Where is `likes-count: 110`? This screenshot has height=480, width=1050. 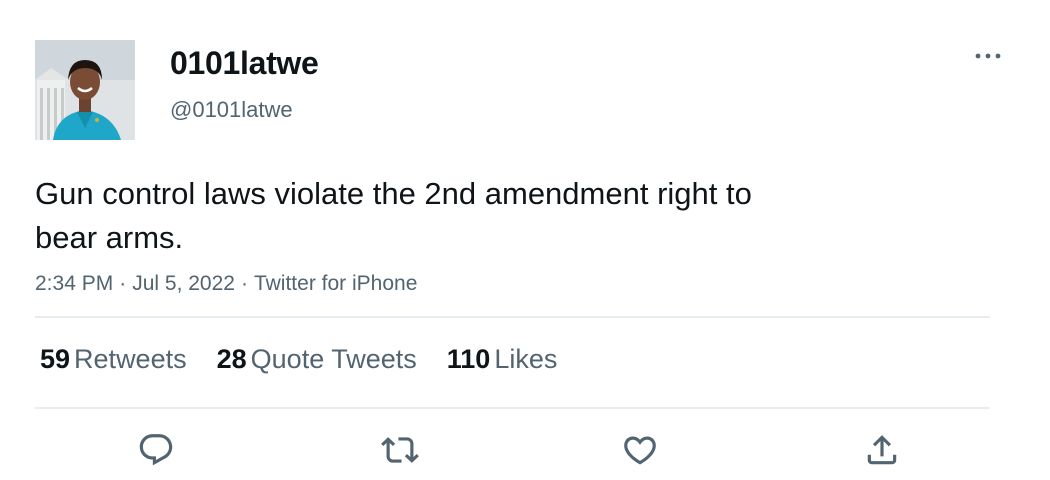
likes-count: 110 is located at coordinates (468, 359).